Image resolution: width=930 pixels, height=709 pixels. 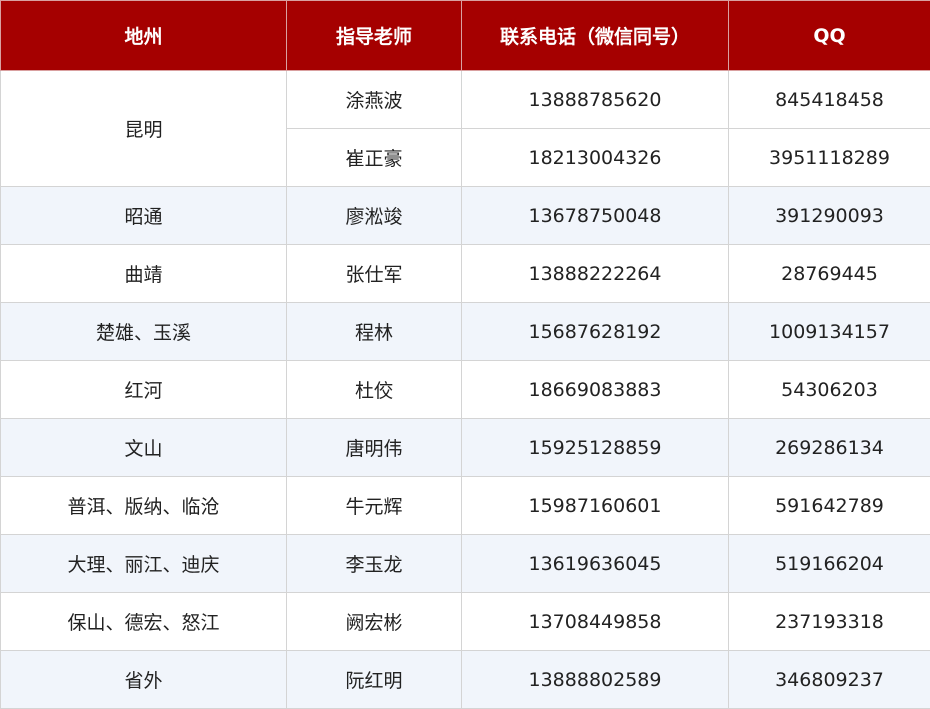 I want to click on region-cell: 昆明, so click(x=143, y=128).